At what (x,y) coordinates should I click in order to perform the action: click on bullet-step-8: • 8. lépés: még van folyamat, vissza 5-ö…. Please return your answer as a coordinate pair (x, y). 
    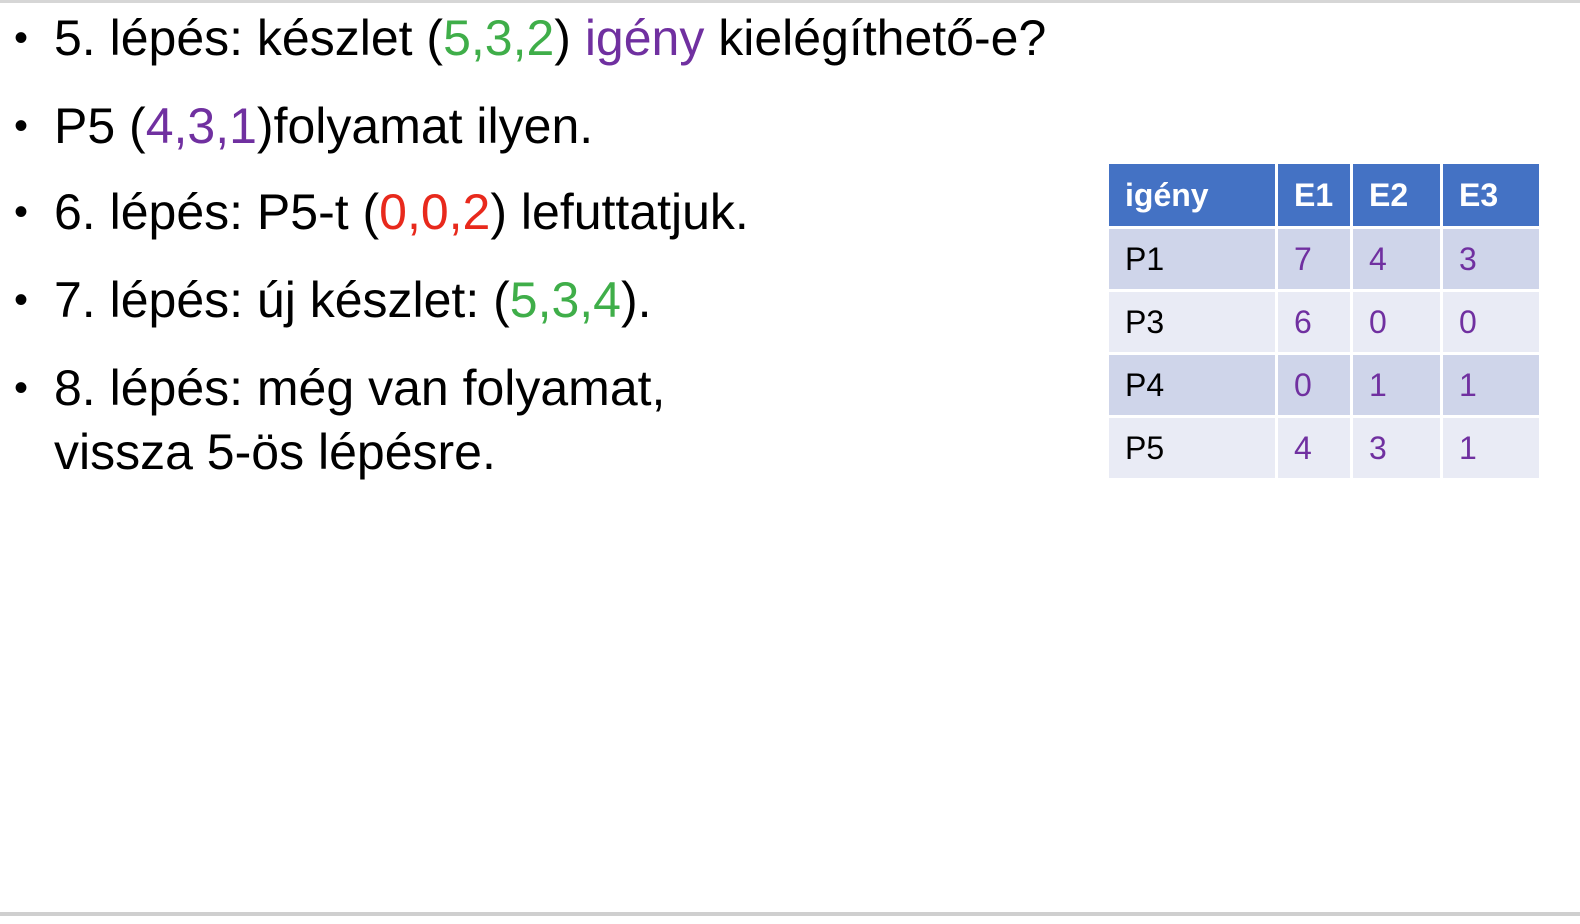
    Looking at the image, I should click on (339, 420).